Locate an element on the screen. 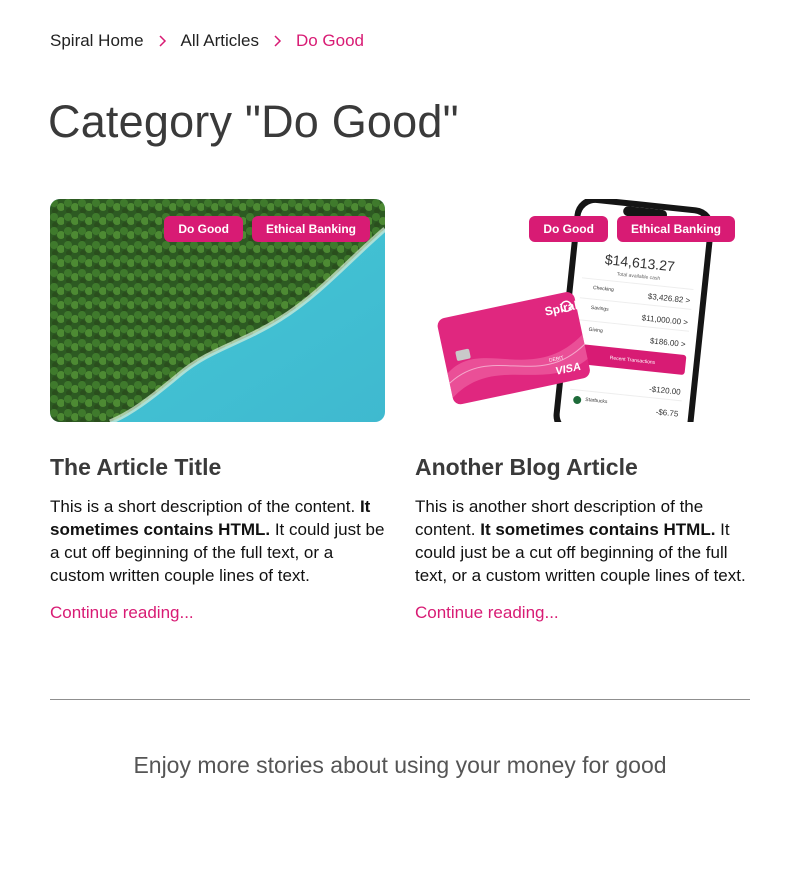 Image resolution: width=800 pixels, height=893 pixels. breadcrumb: Spiral Home All Articles Do Good is located at coordinates (207, 41).